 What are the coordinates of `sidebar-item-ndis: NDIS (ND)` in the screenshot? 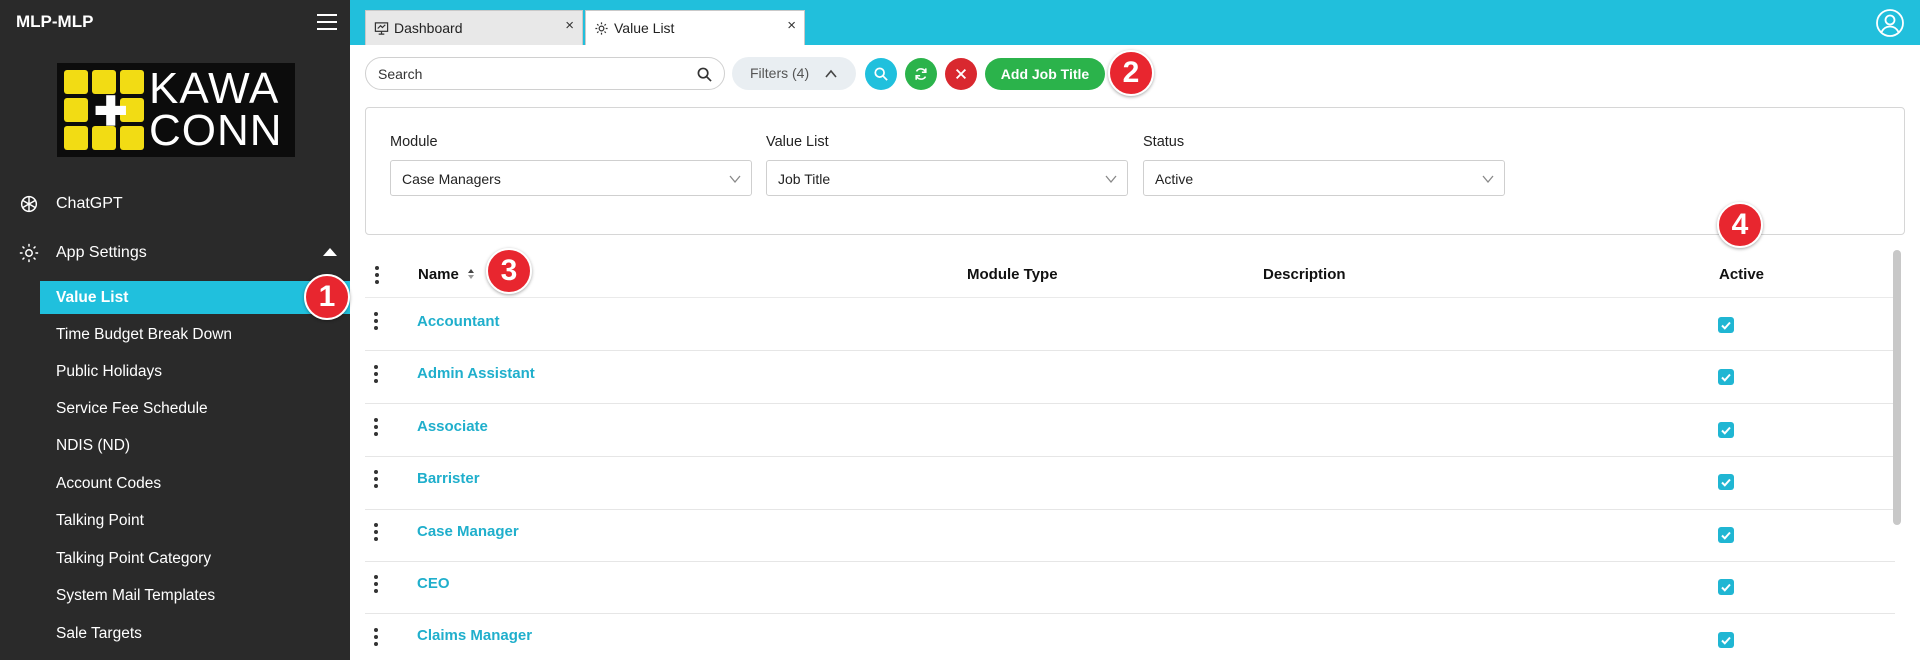 It's located at (93, 446).